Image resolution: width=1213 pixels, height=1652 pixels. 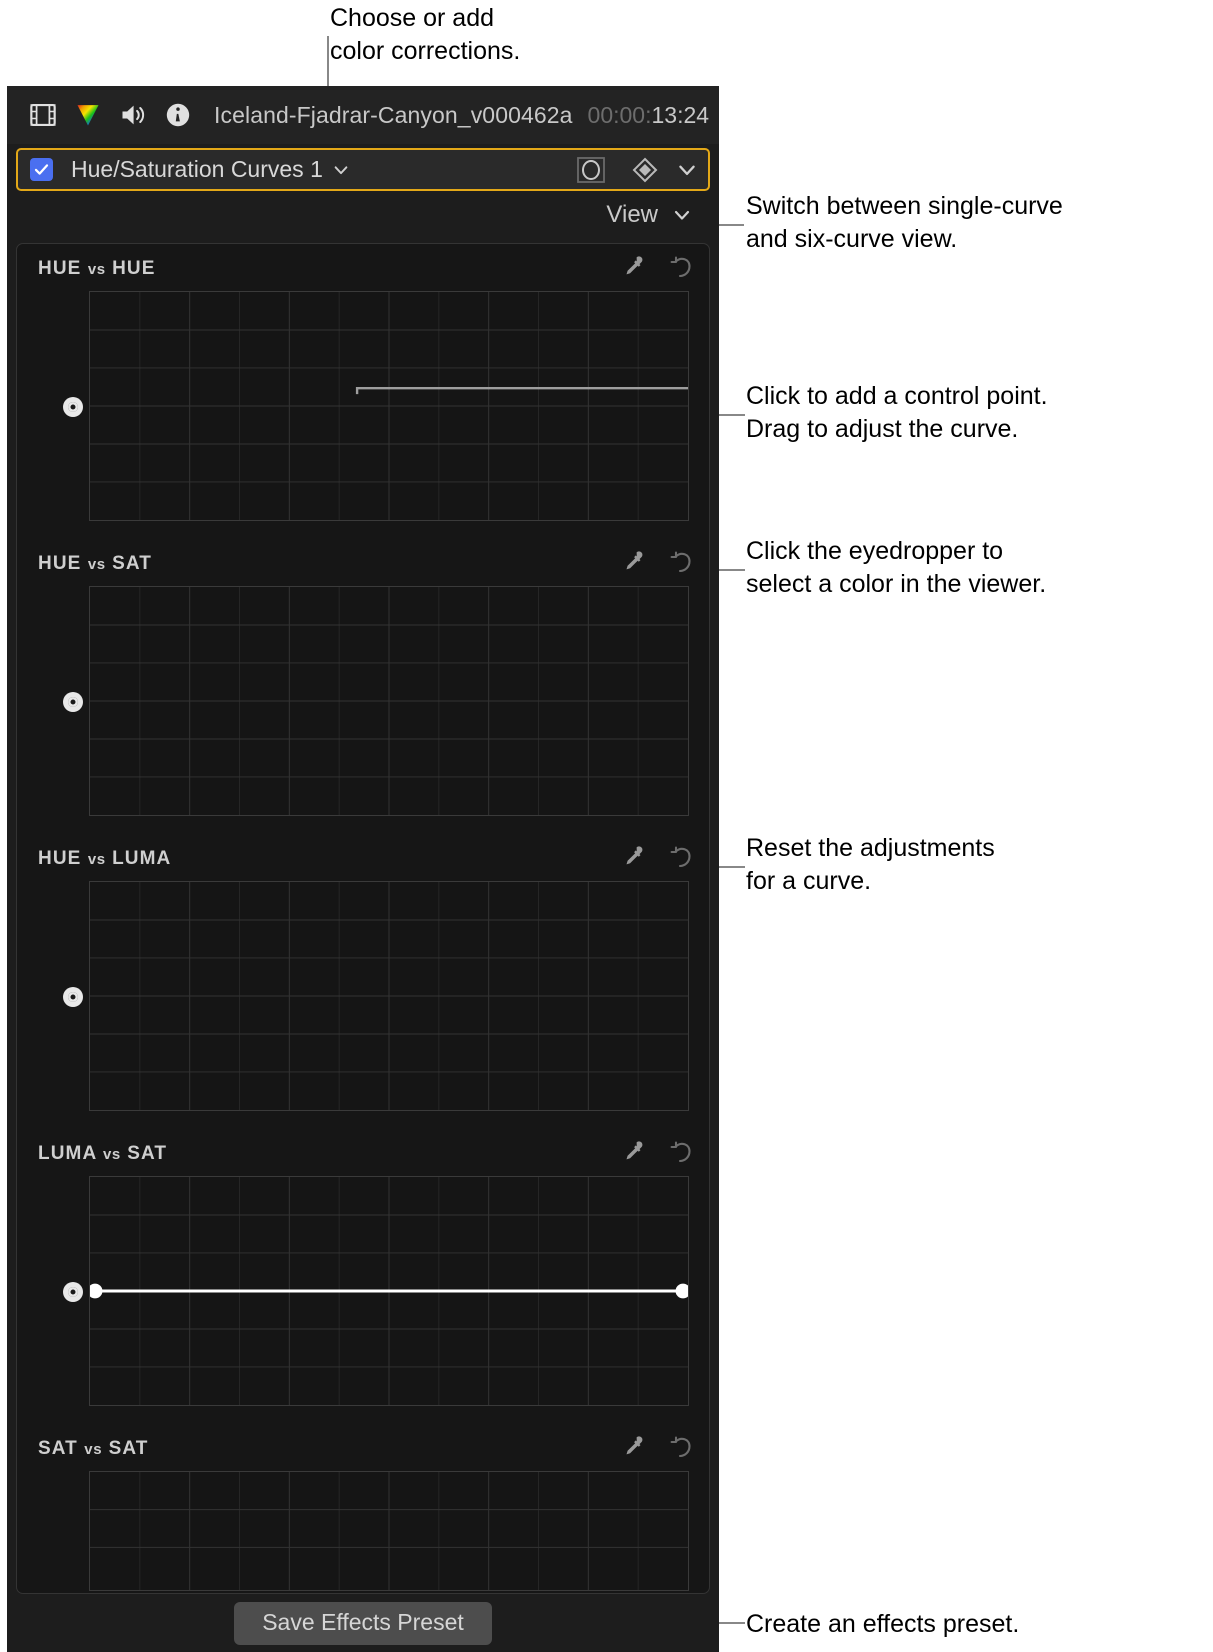 What do you see at coordinates (341, 170) in the screenshot?
I see `chevron-down-icon` at bounding box center [341, 170].